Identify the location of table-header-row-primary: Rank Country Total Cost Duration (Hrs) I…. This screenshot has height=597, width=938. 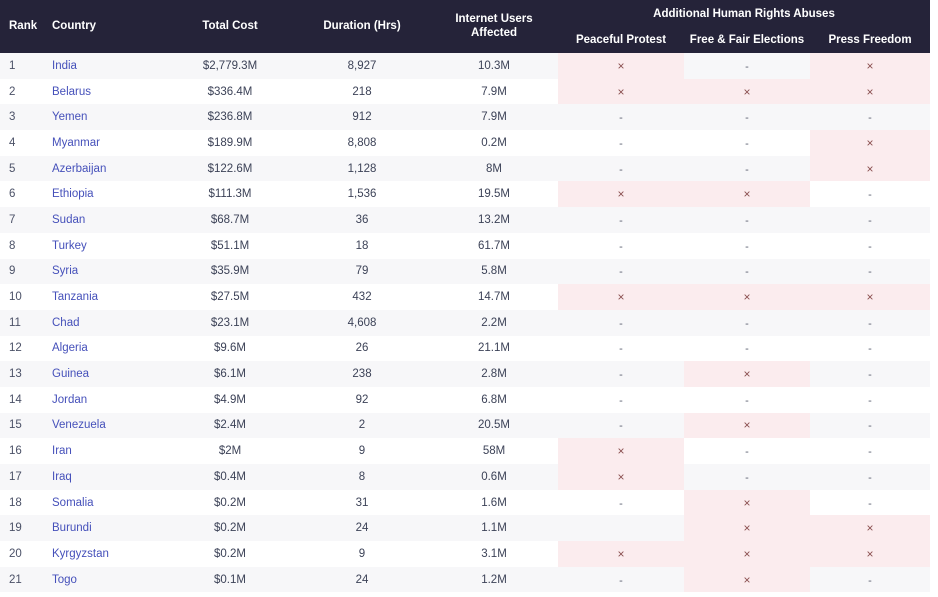
(465, 26).